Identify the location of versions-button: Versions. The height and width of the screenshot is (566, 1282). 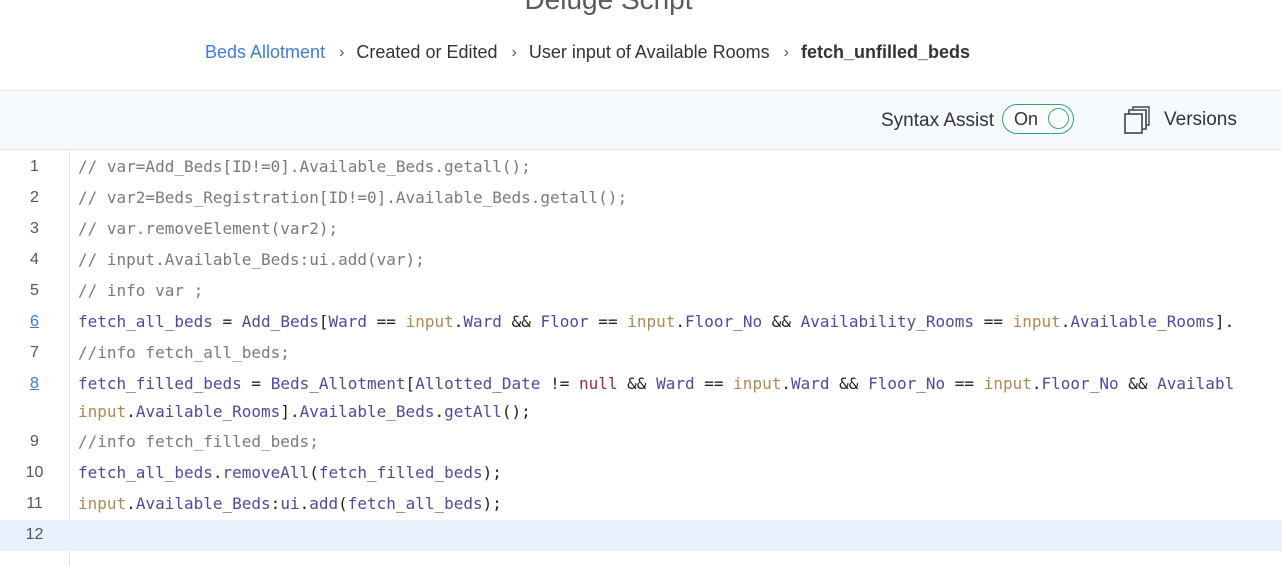
(1180, 120).